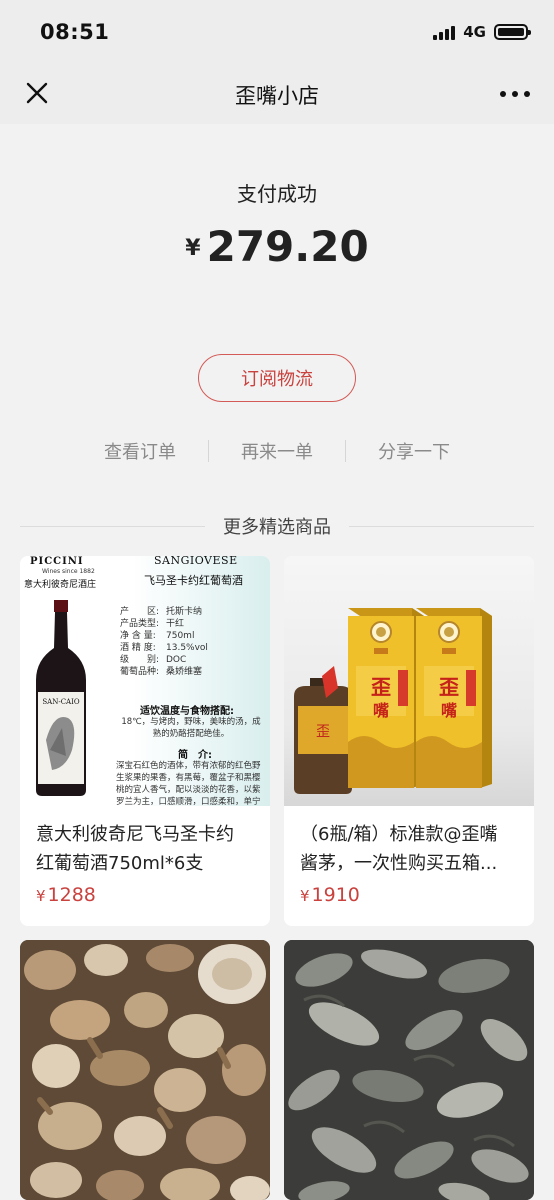 This screenshot has width=554, height=1200. What do you see at coordinates (57, 561) in the screenshot?
I see `wine-brand: PICCINI` at bounding box center [57, 561].